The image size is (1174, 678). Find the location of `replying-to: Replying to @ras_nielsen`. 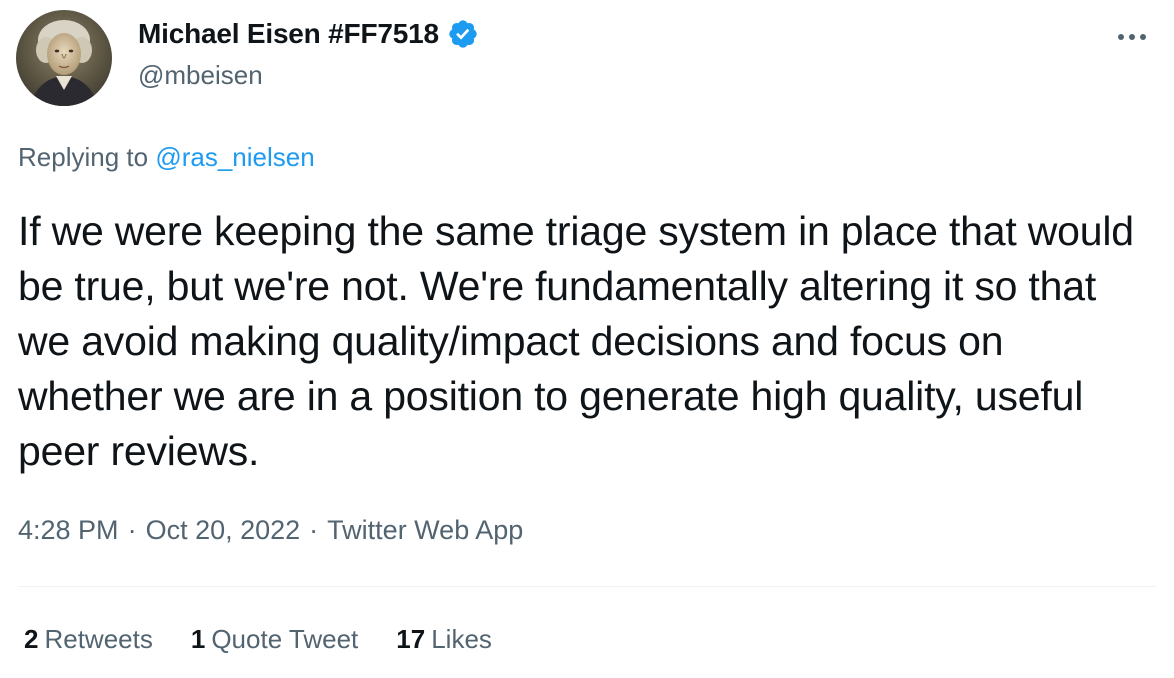

replying-to: Replying to @ras_nielsen is located at coordinates (166, 157).